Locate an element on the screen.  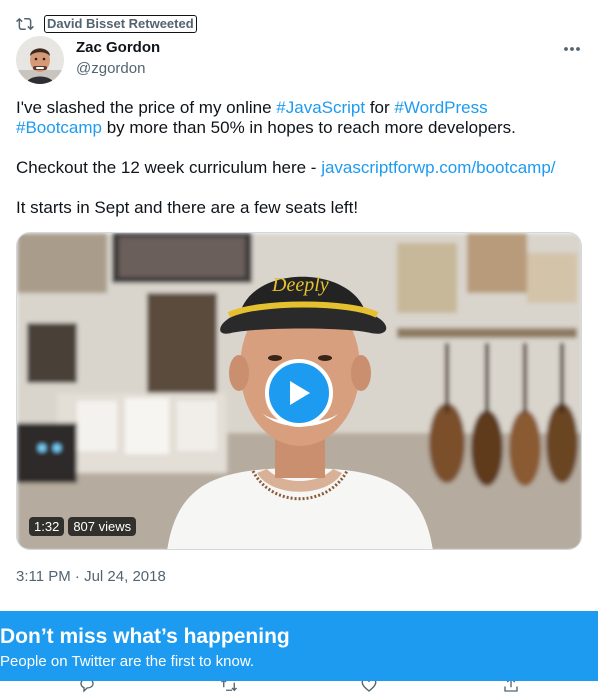
retweet-context: David Bisset Retweeted is located at coordinates (106, 24).